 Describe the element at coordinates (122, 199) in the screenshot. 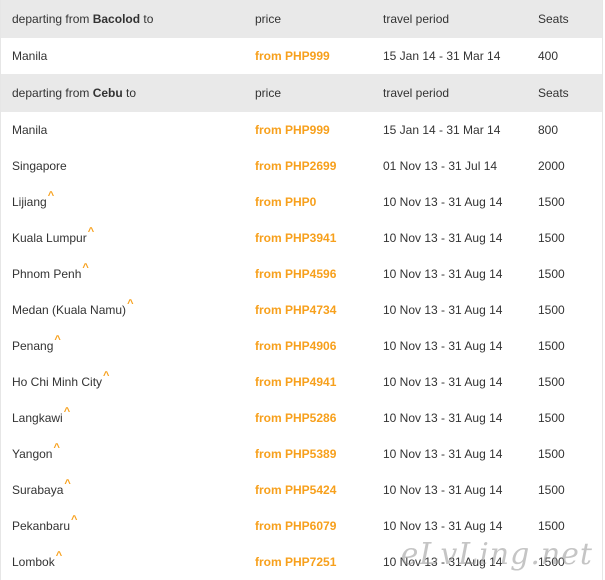

I see `destination-cell: Lijiang^` at that location.